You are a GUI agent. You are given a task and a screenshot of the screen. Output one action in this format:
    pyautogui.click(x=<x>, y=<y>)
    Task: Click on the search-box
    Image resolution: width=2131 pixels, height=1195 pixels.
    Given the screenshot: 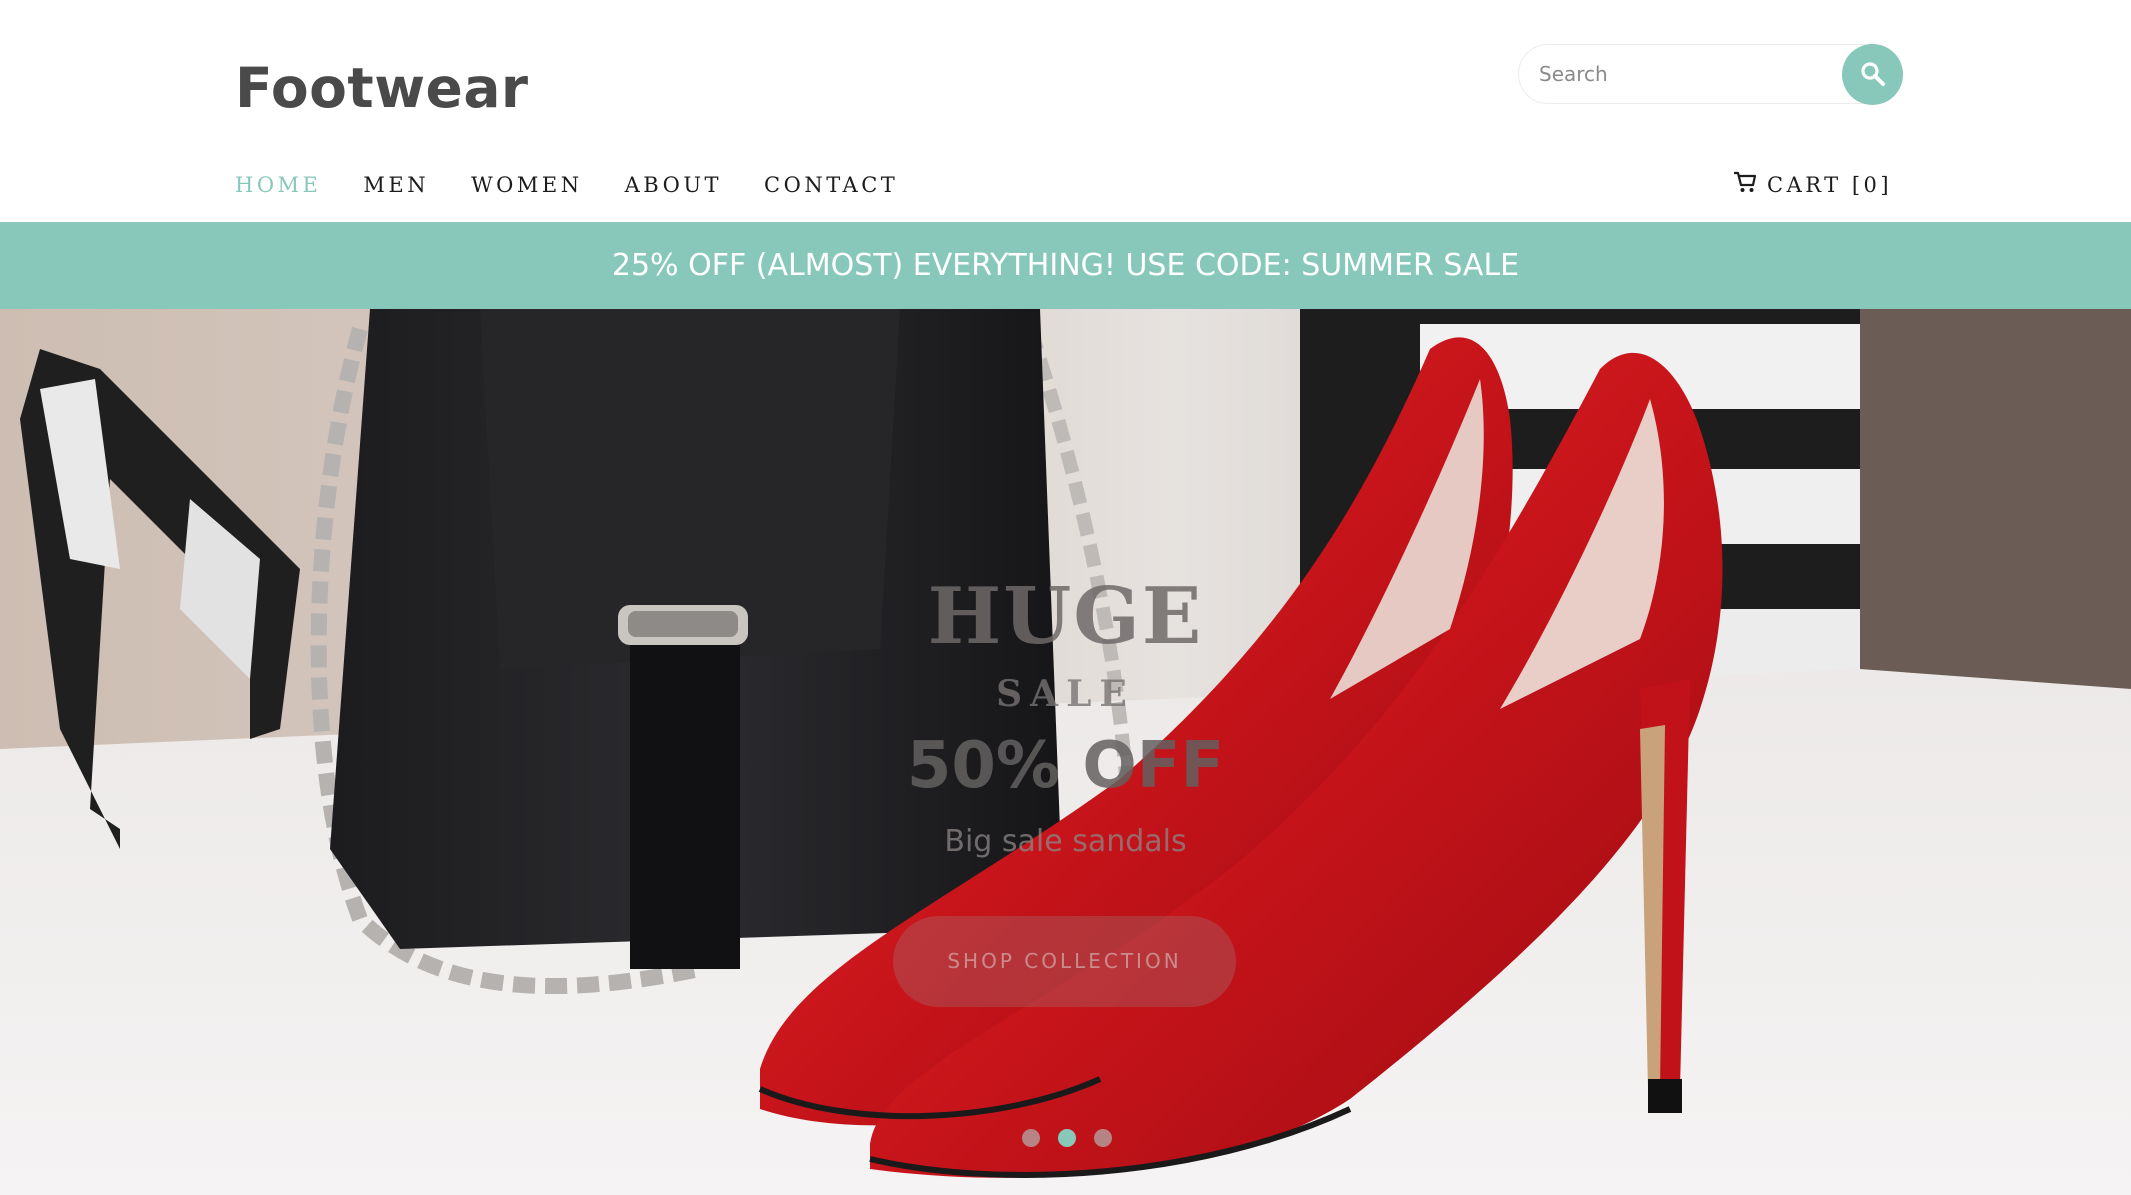 What is the action you would take?
    pyautogui.click(x=1710, y=74)
    